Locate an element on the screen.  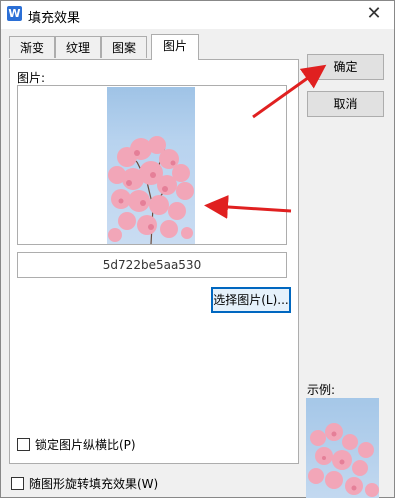
cherry-blossom-drawing is located at coordinates (151, 190).